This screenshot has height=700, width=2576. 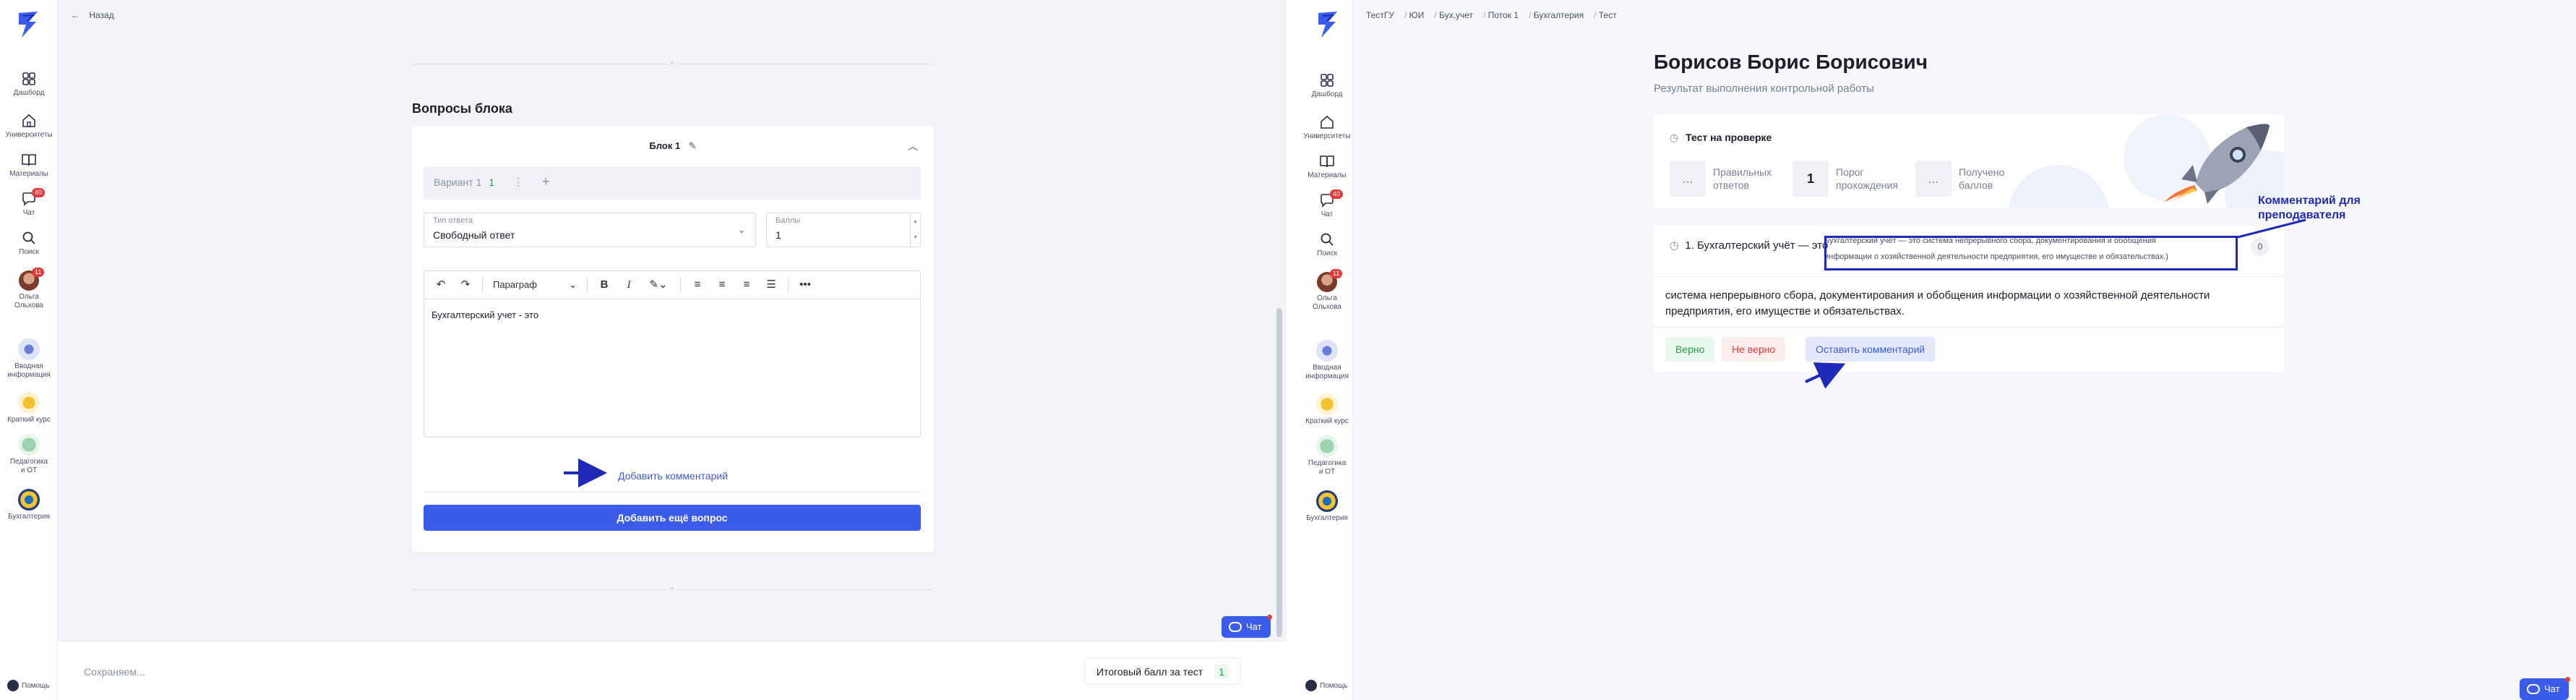 I want to click on question-editor: Бухгалтерский учет - это, so click(x=673, y=368).